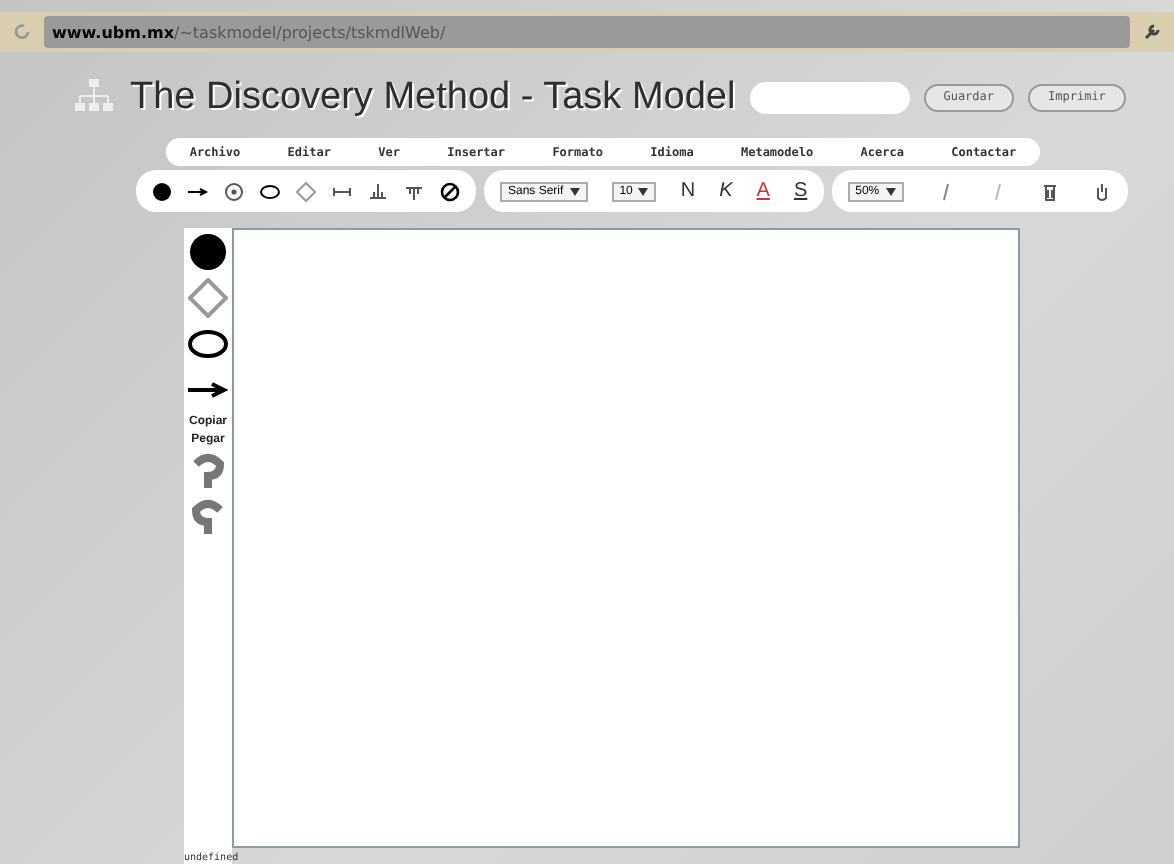 The image size is (1174, 864). What do you see at coordinates (378, 191) in the screenshot?
I see `fork-connector-icon` at bounding box center [378, 191].